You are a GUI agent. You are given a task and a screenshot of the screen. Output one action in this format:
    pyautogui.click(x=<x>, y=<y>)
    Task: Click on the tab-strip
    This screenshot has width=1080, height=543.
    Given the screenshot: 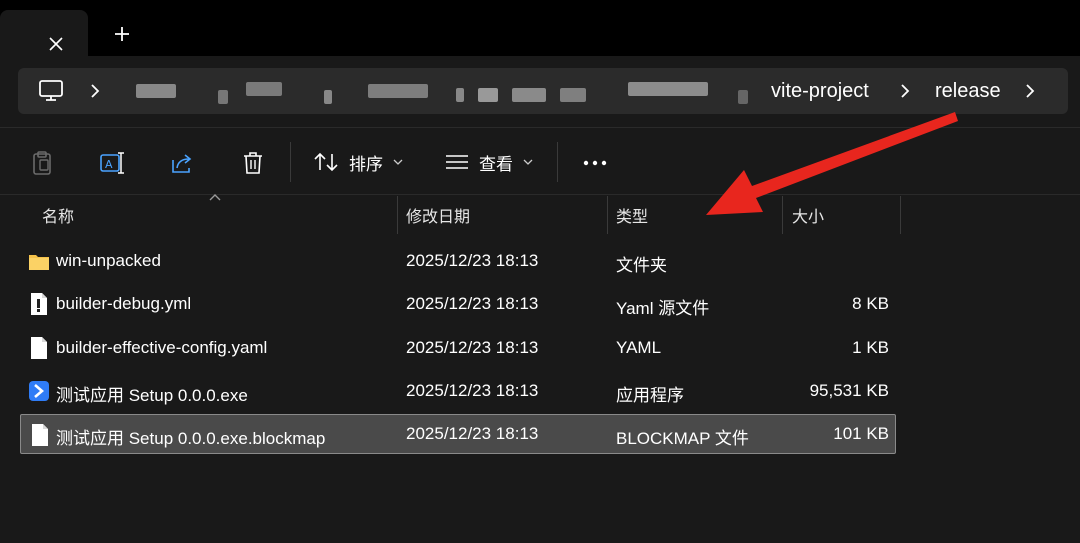 What is the action you would take?
    pyautogui.click(x=540, y=28)
    